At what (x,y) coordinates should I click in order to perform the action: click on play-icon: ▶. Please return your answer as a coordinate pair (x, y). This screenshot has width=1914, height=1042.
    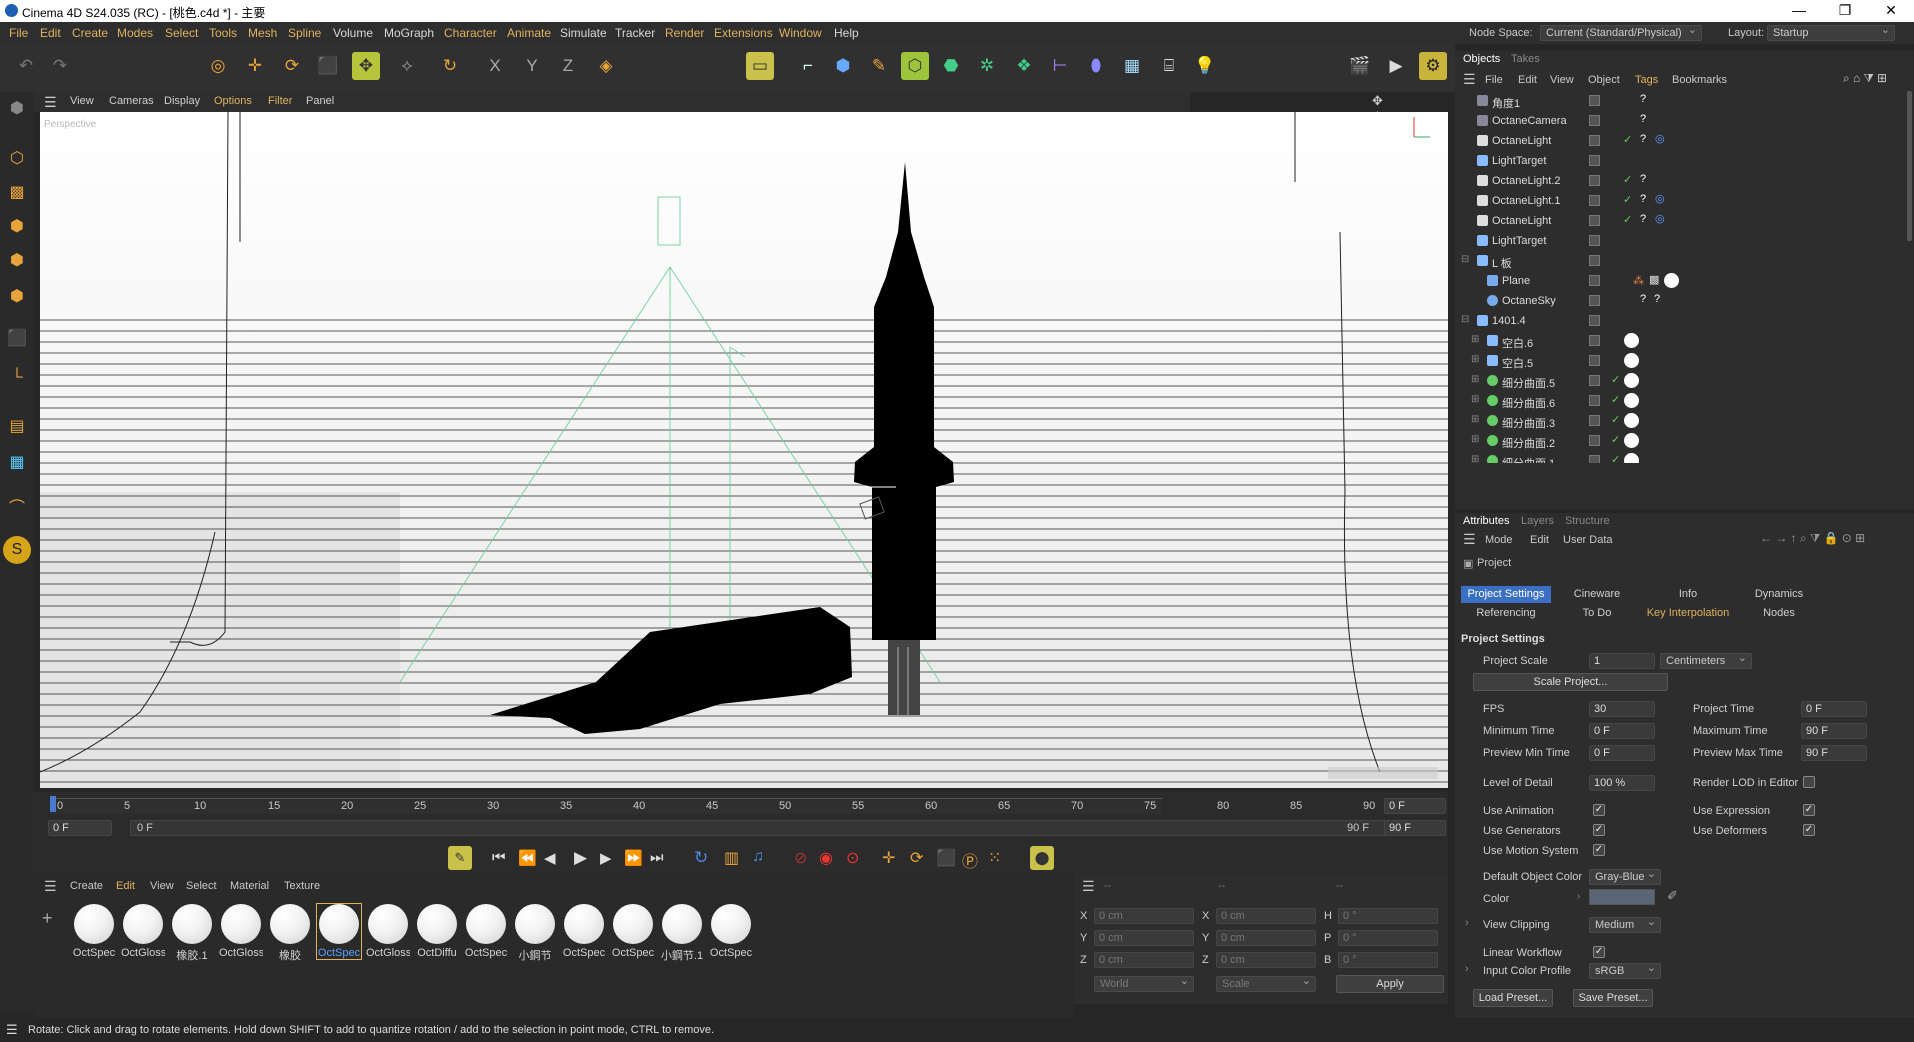
    Looking at the image, I should click on (580, 858).